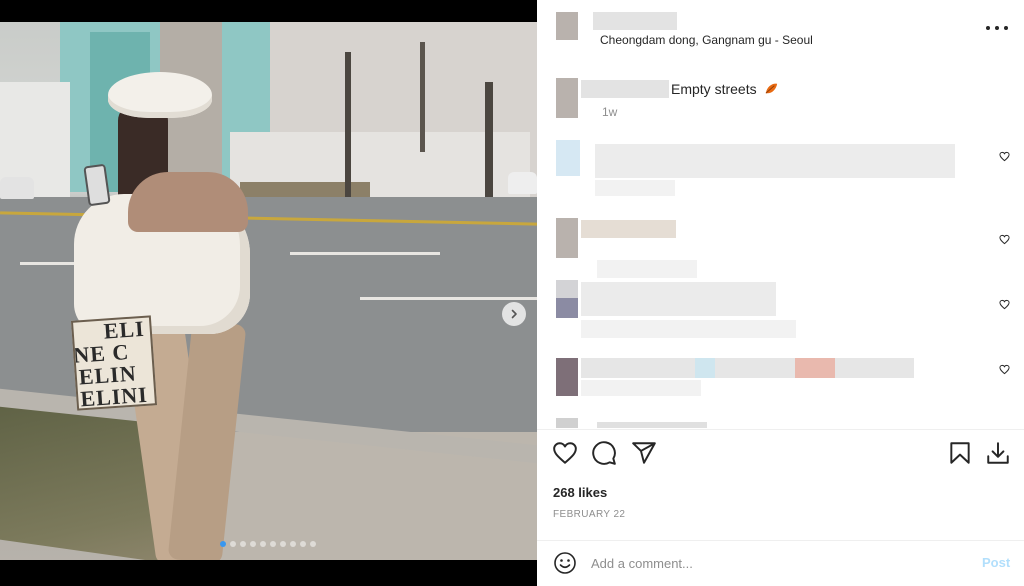 The height and width of the screenshot is (586, 1024). I want to click on comment-form: Post, so click(780, 563).